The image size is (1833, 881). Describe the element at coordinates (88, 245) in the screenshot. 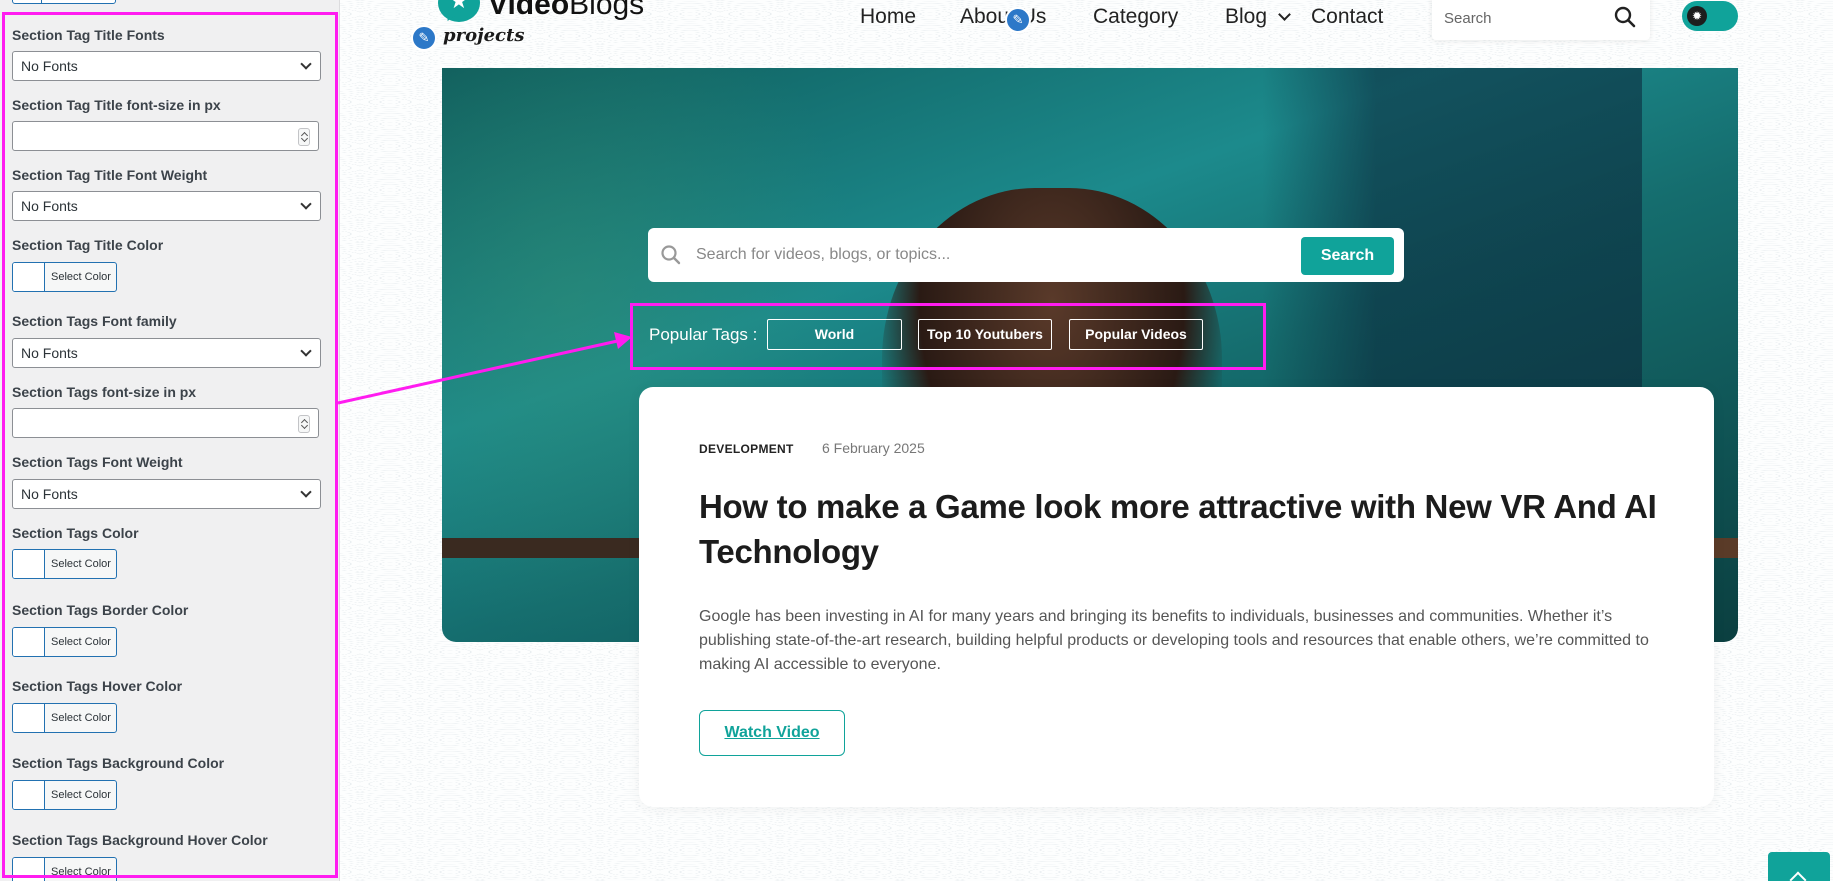

I see `field-label-tag-title-color: Section Tag Title Color` at that location.